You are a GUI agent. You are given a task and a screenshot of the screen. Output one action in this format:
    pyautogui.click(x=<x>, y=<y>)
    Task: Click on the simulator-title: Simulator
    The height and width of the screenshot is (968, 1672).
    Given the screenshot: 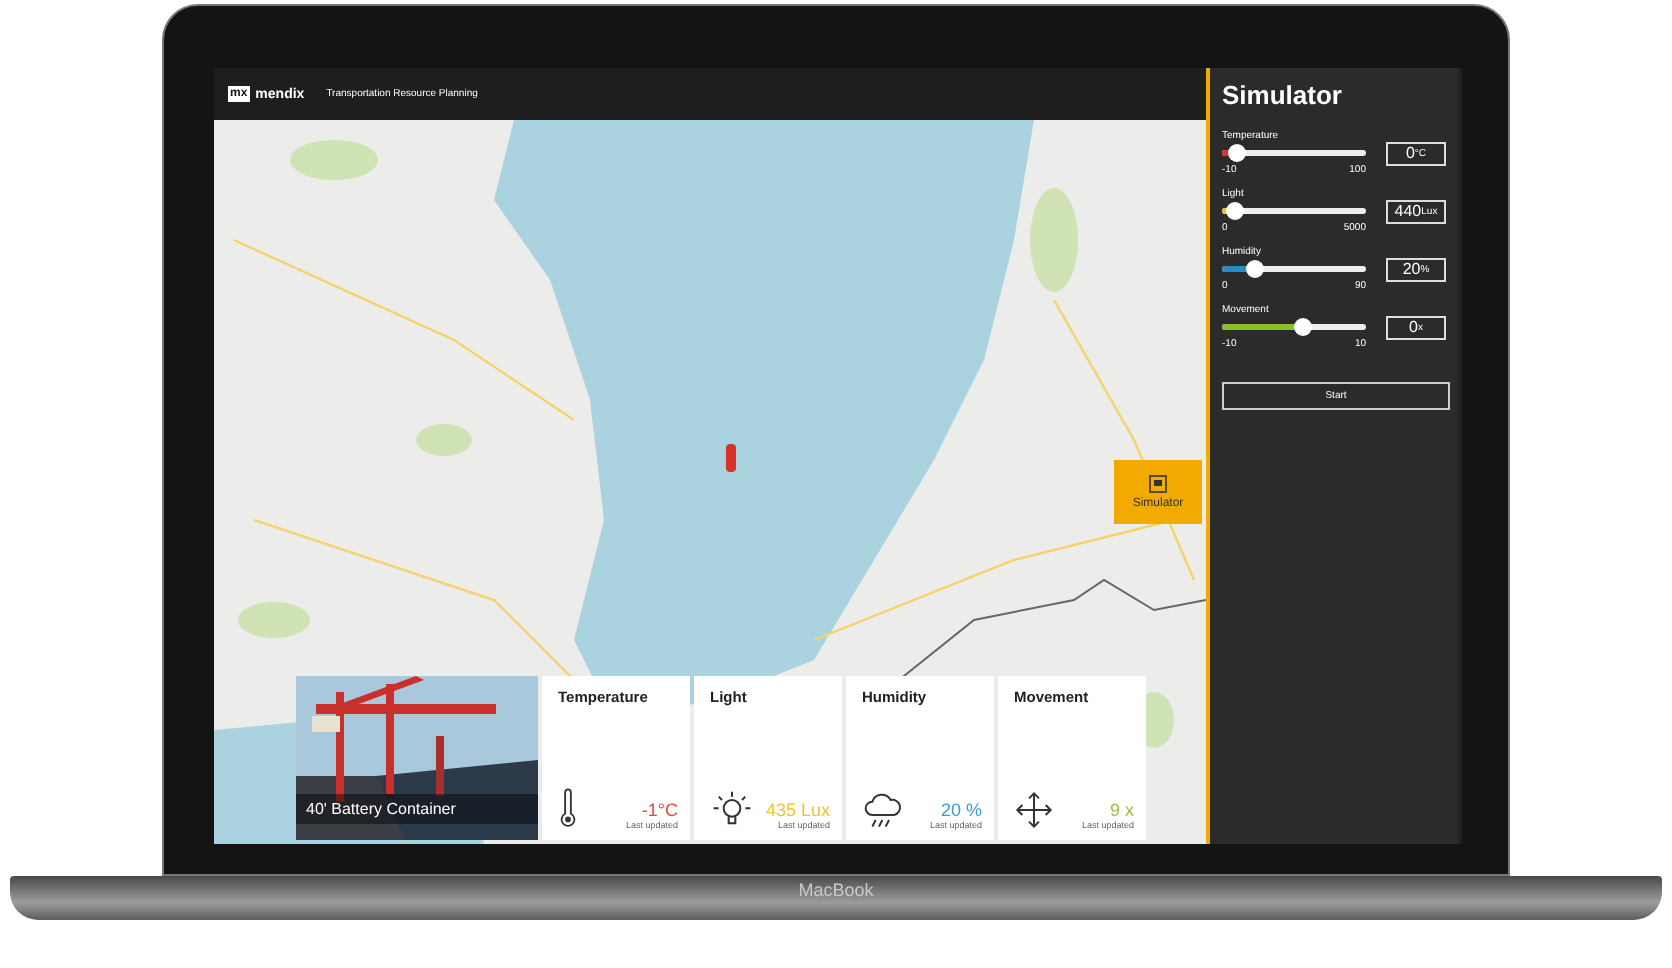 What is the action you would take?
    pyautogui.click(x=1283, y=95)
    